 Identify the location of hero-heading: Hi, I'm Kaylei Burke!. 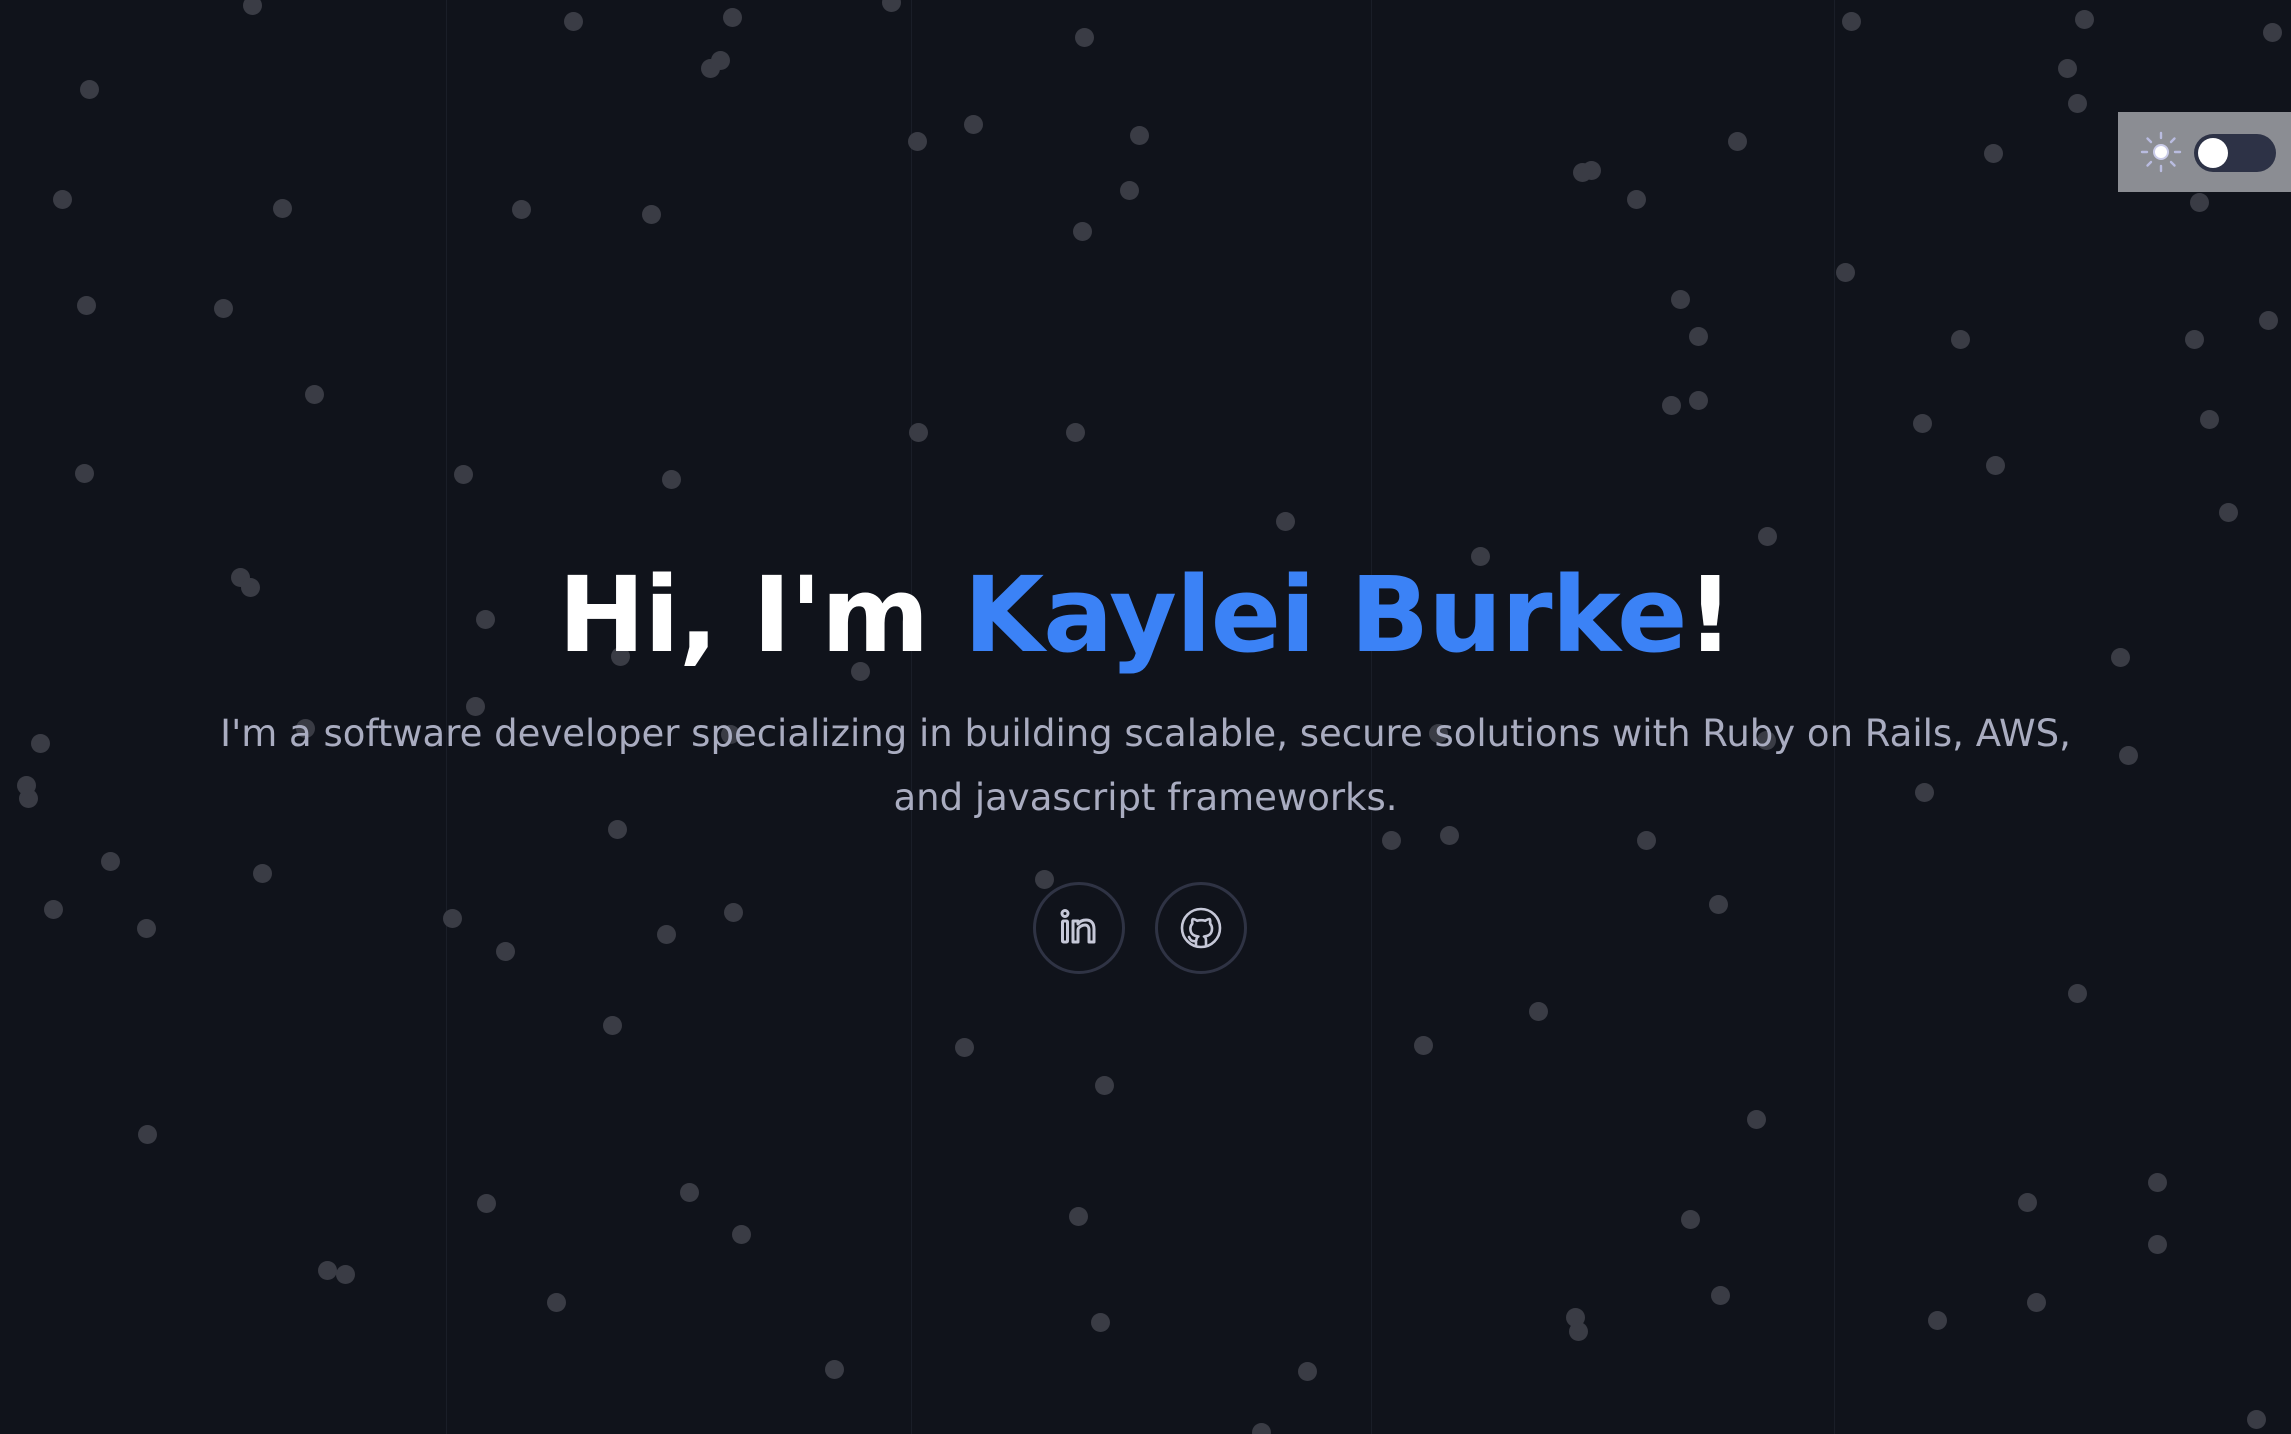
(1145, 615).